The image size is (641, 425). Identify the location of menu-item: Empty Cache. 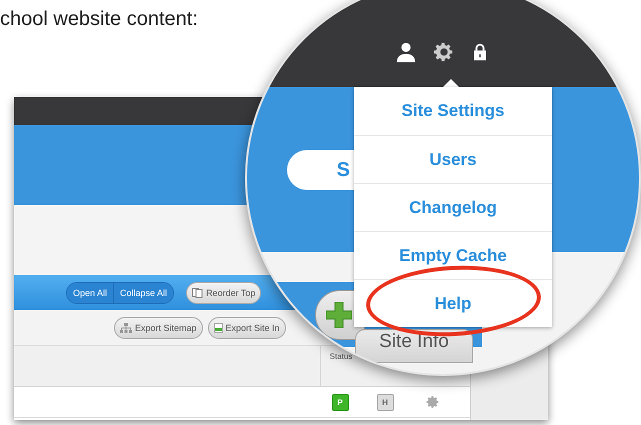
(453, 255).